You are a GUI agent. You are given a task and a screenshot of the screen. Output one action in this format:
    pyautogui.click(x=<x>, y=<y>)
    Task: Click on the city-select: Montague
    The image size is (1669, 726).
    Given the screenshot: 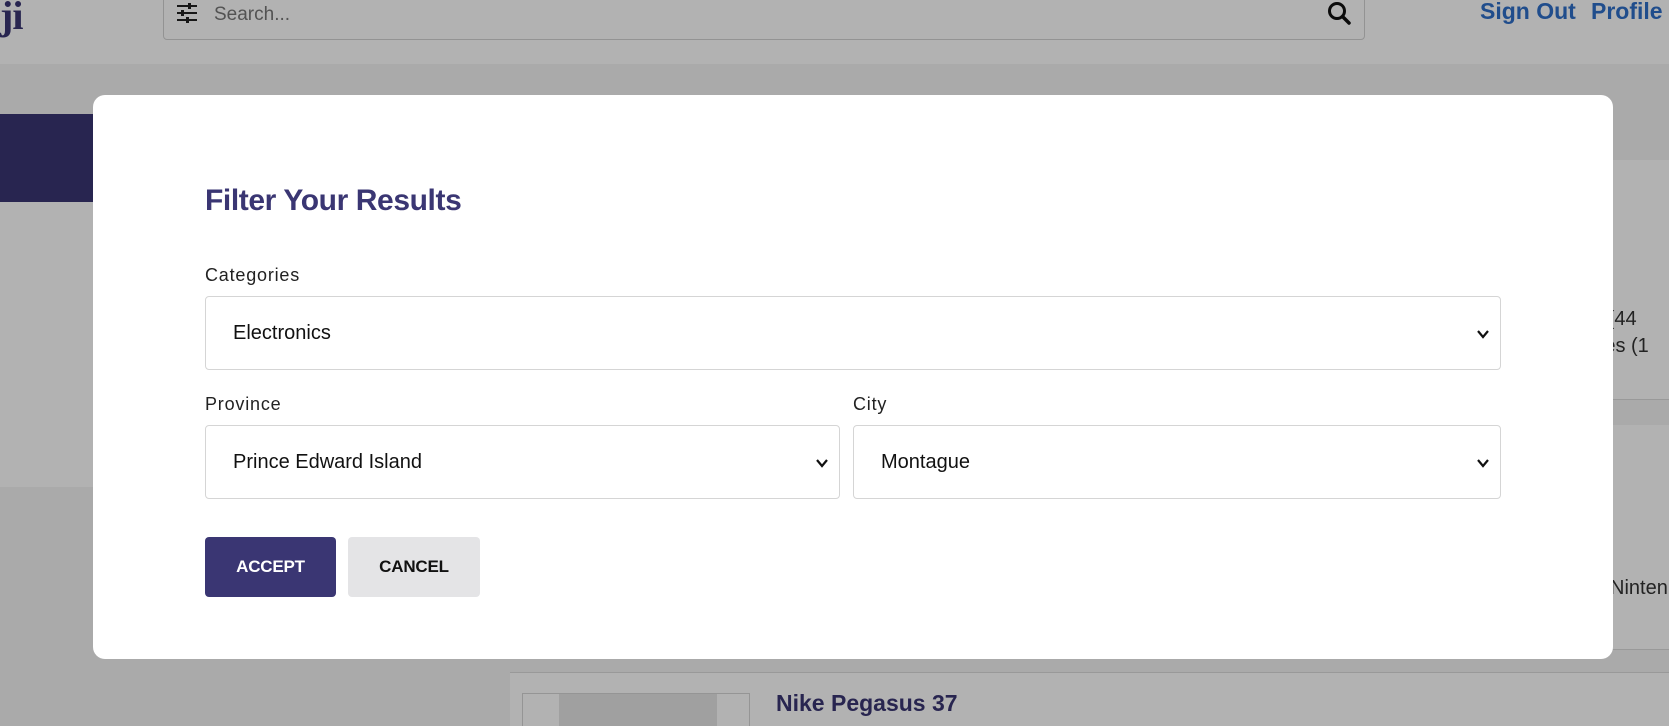 What is the action you would take?
    pyautogui.click(x=1177, y=462)
    